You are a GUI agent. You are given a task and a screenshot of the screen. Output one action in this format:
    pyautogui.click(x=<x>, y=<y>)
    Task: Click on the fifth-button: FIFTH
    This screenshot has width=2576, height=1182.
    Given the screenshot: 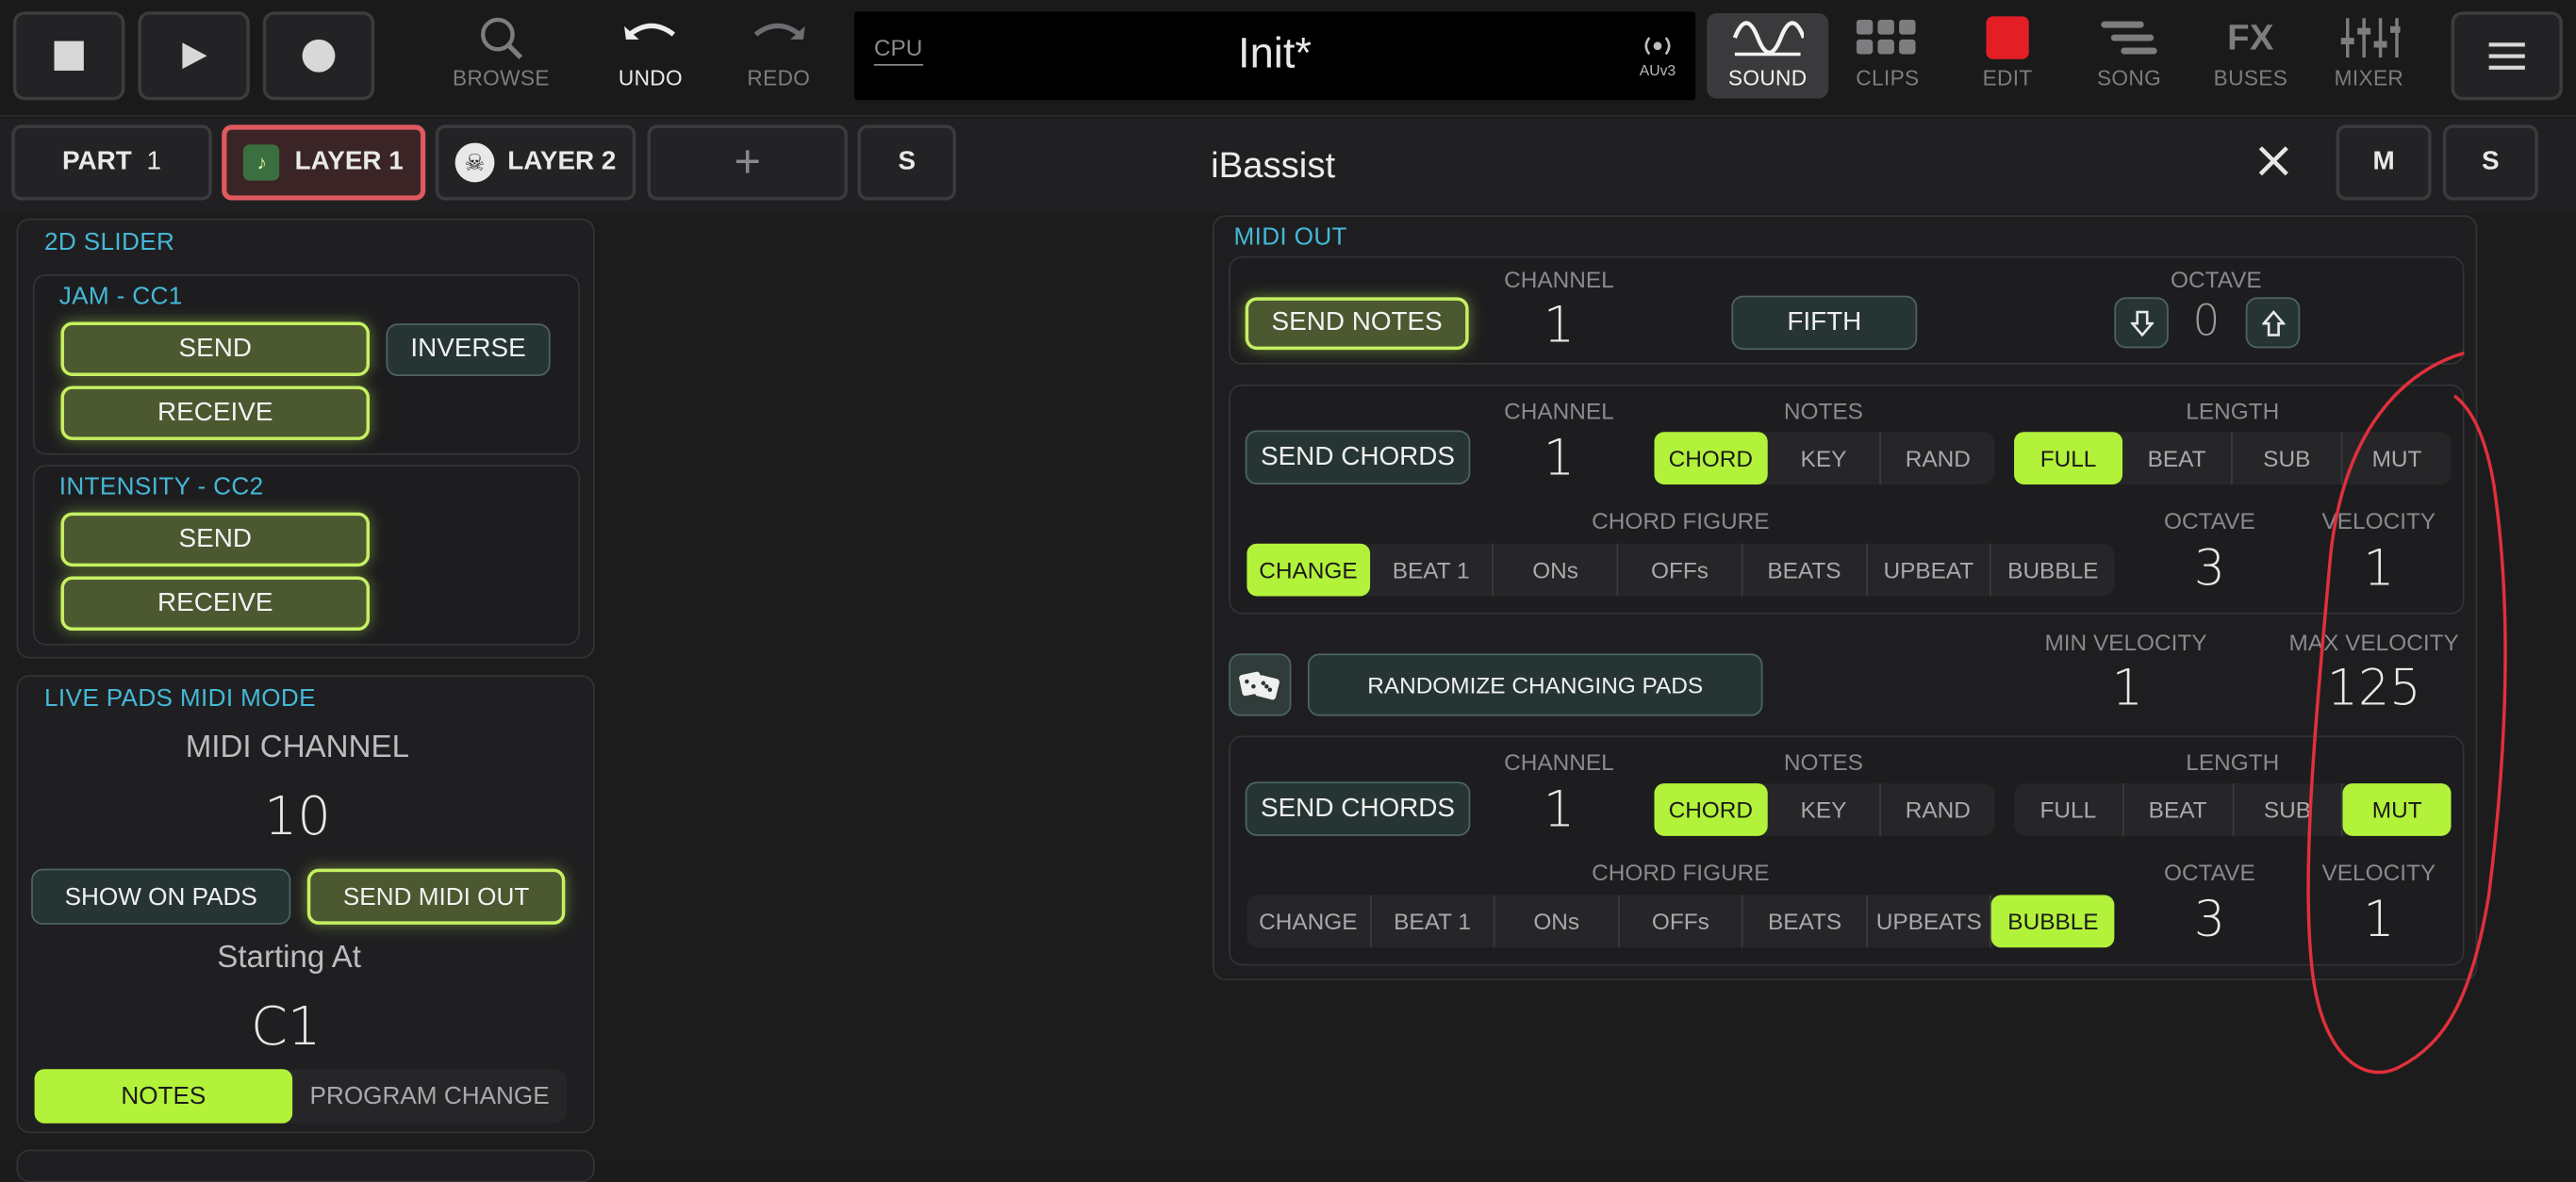 What is the action you would take?
    pyautogui.click(x=1824, y=323)
    